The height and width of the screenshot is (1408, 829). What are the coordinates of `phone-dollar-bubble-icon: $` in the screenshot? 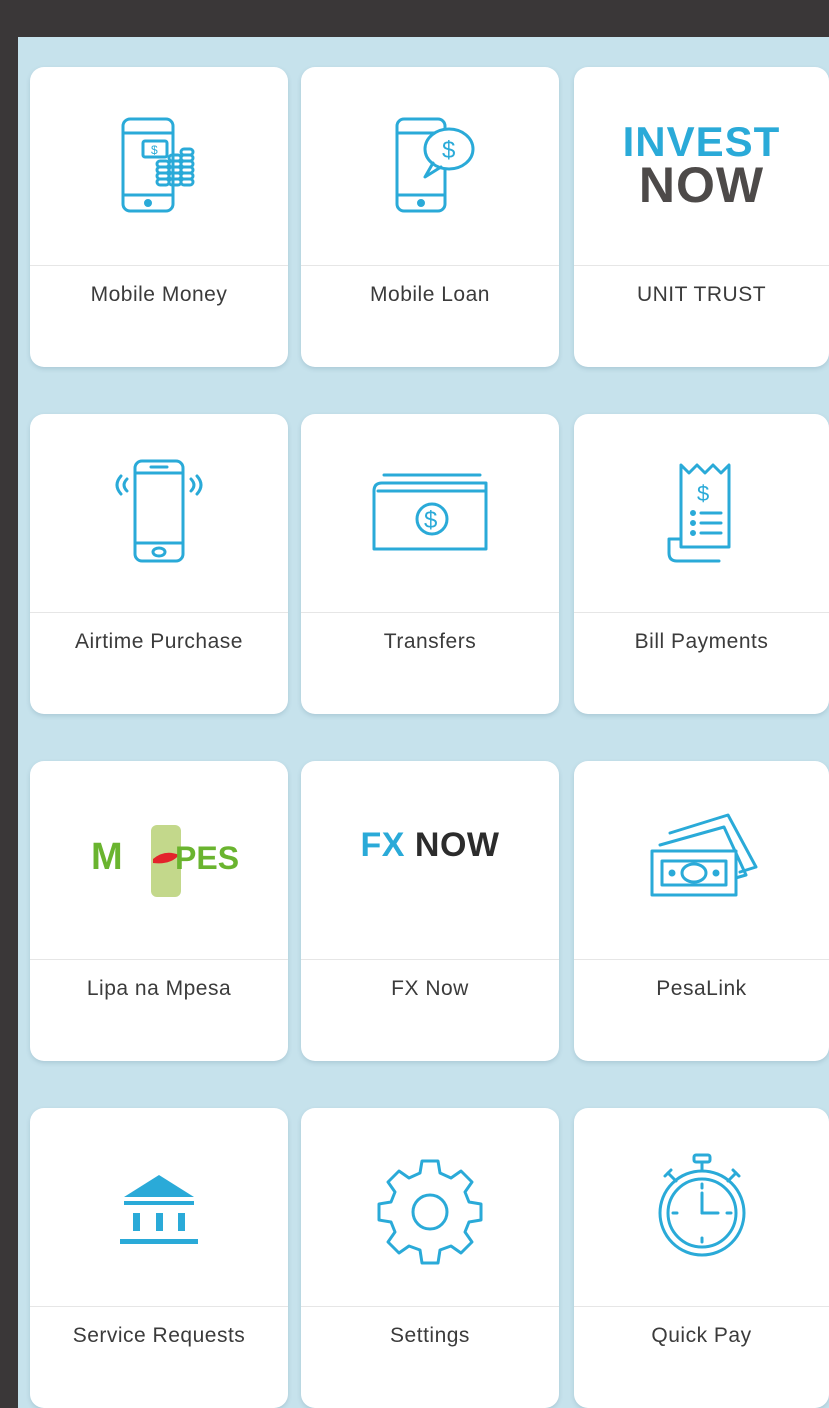 It's located at (435, 165).